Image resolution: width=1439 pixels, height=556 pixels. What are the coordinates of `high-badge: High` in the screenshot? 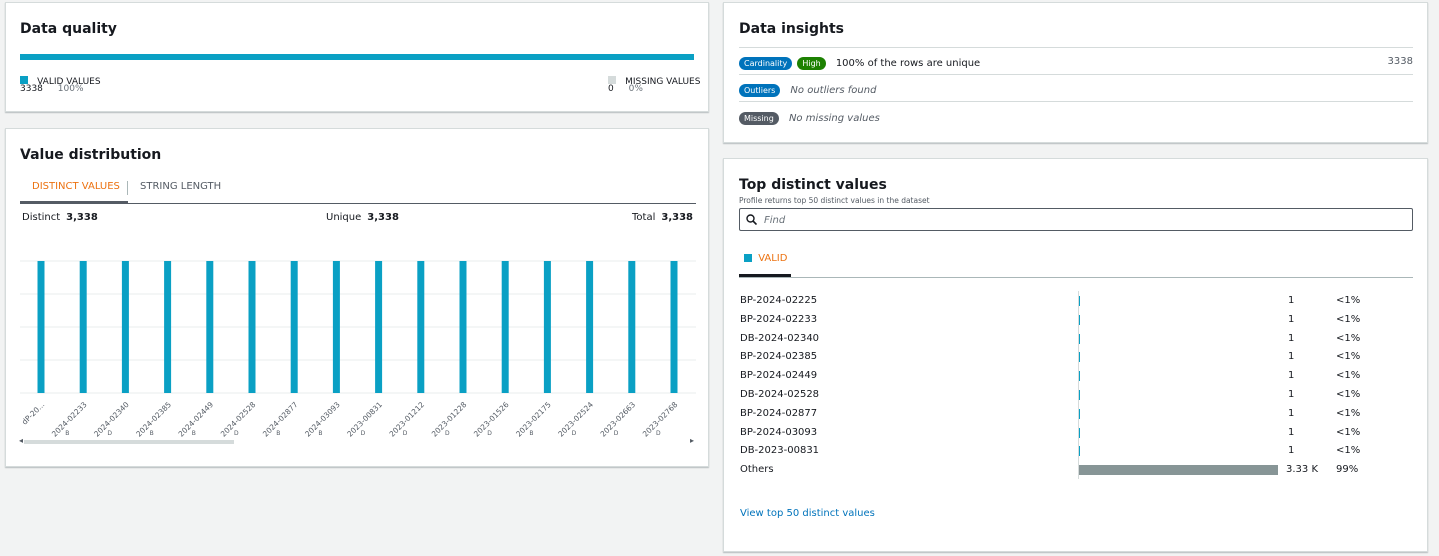 It's located at (811, 63).